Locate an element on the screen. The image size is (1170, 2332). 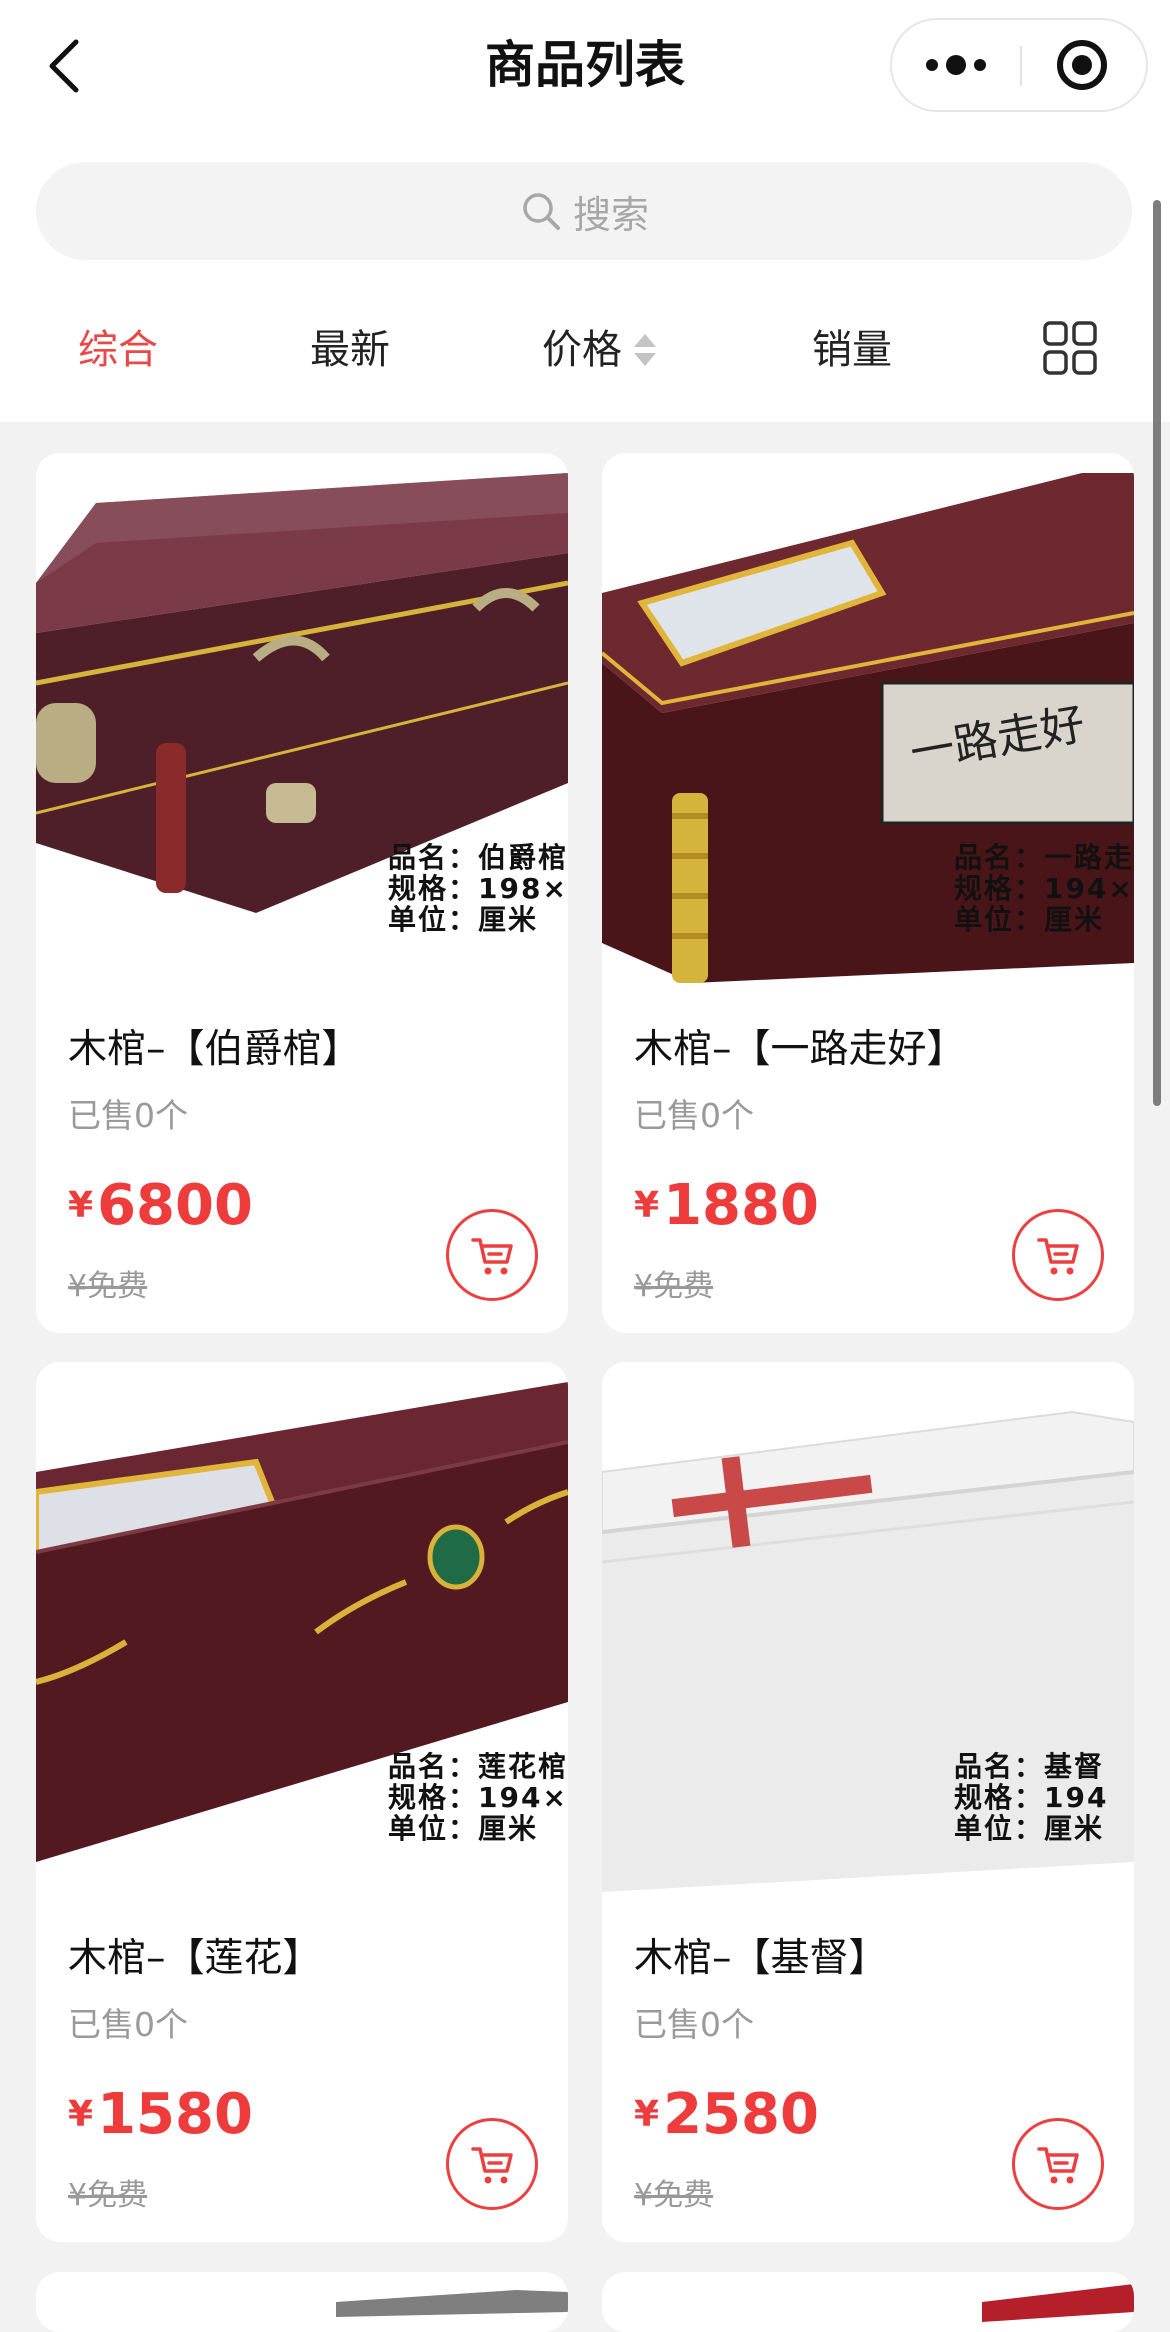
image-caption: 品名：基督 规格：194 单位：厘米 is located at coordinates (1044, 1797).